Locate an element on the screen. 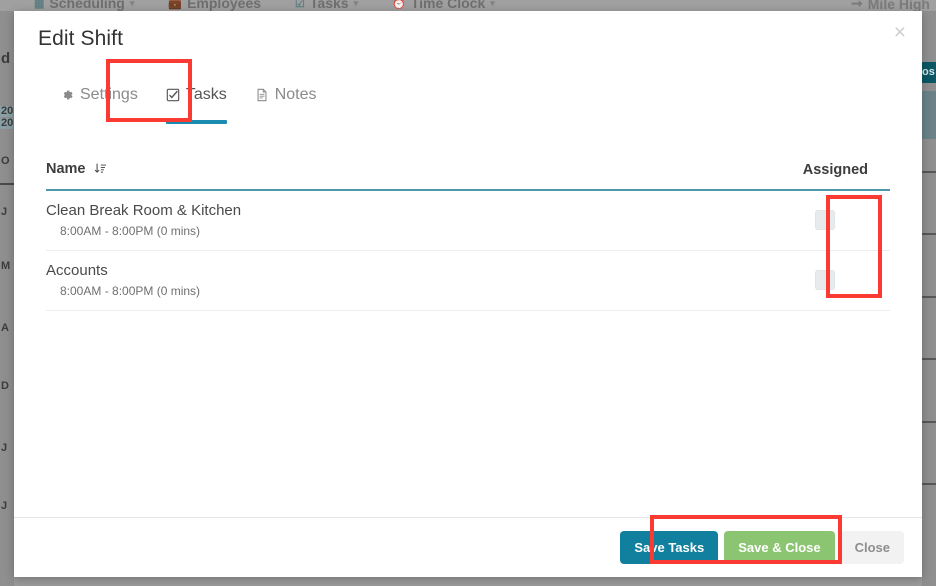 This screenshot has width=936, height=586. background-nav-label: Tasks is located at coordinates (329, 5).